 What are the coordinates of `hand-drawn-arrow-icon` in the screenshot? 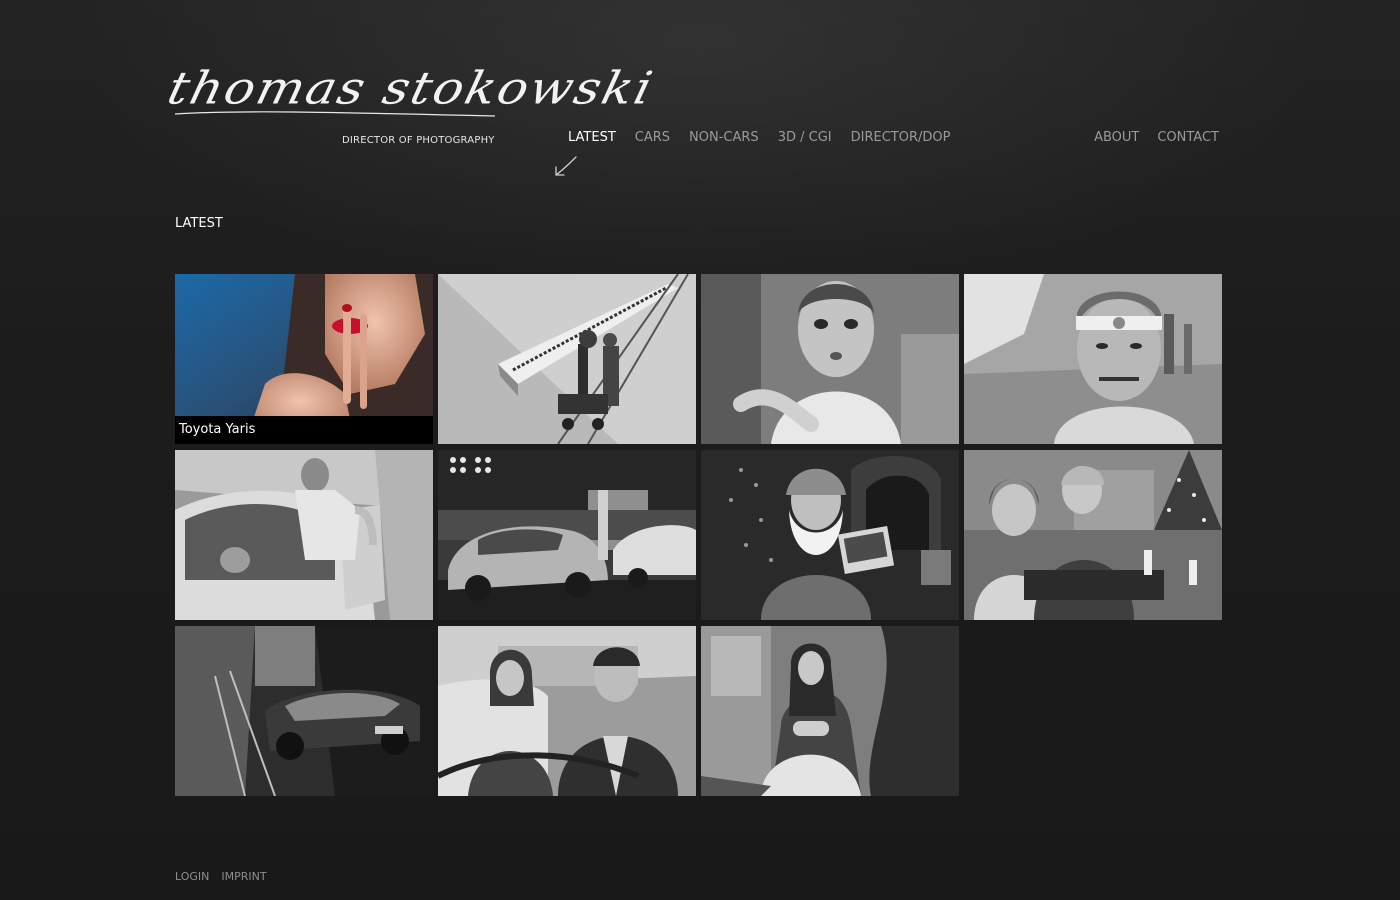 It's located at (566, 166).